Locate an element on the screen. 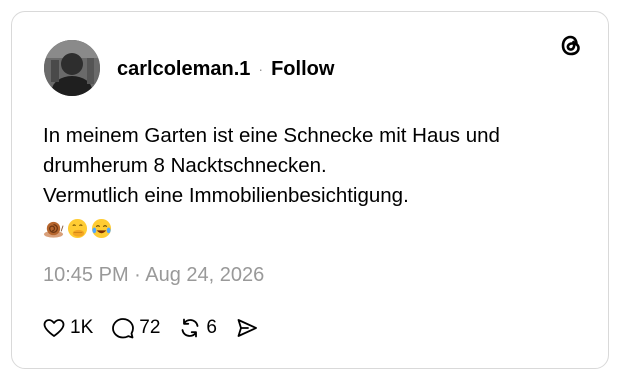 This screenshot has height=380, width=620. heart-icon is located at coordinates (54, 328).